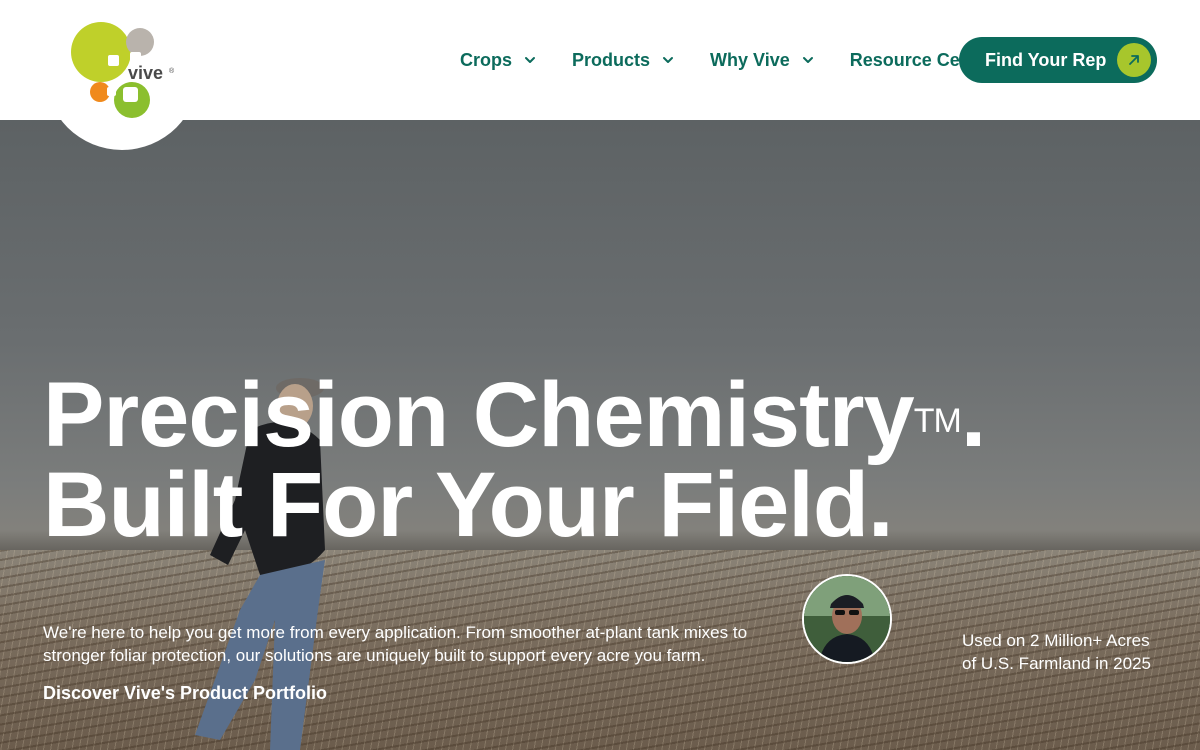 The image size is (1200, 750). Describe the element at coordinates (468, 505) in the screenshot. I see `hero-title-line2: Built For Your Field.` at that location.